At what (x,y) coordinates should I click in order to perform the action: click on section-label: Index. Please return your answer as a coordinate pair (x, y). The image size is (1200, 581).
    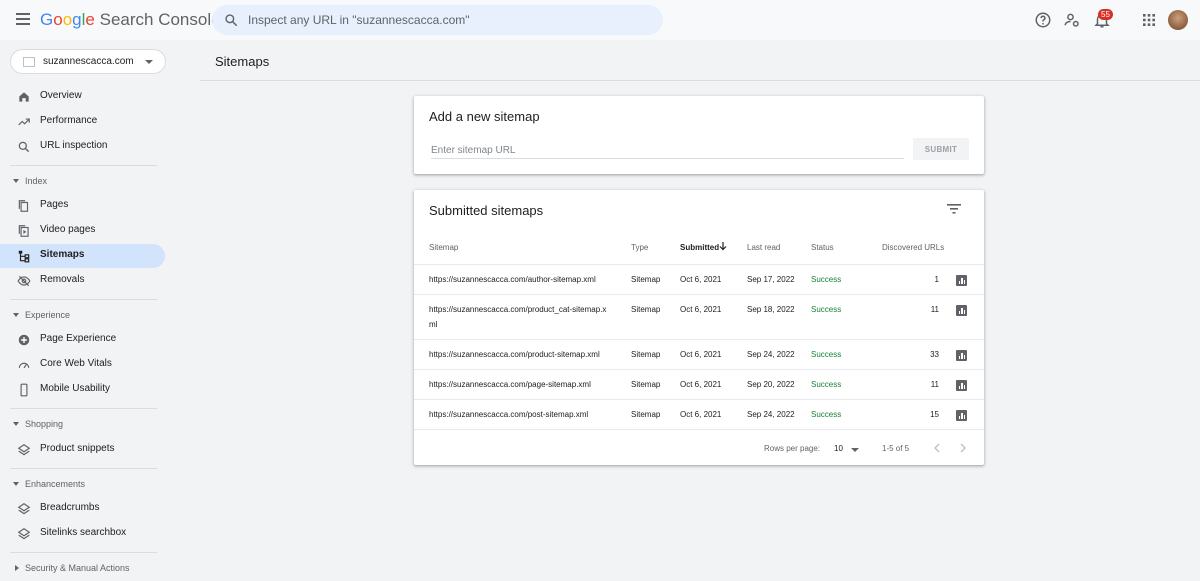
    Looking at the image, I should click on (36, 181).